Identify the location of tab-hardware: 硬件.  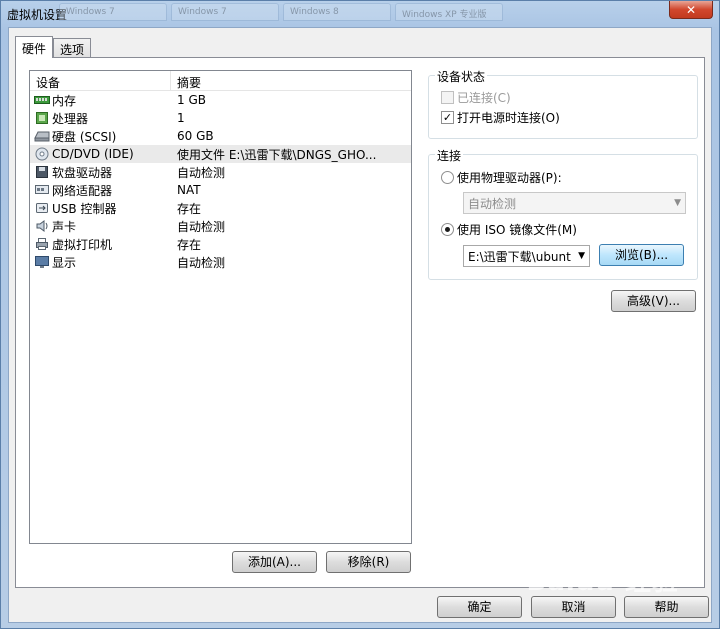
(34, 47).